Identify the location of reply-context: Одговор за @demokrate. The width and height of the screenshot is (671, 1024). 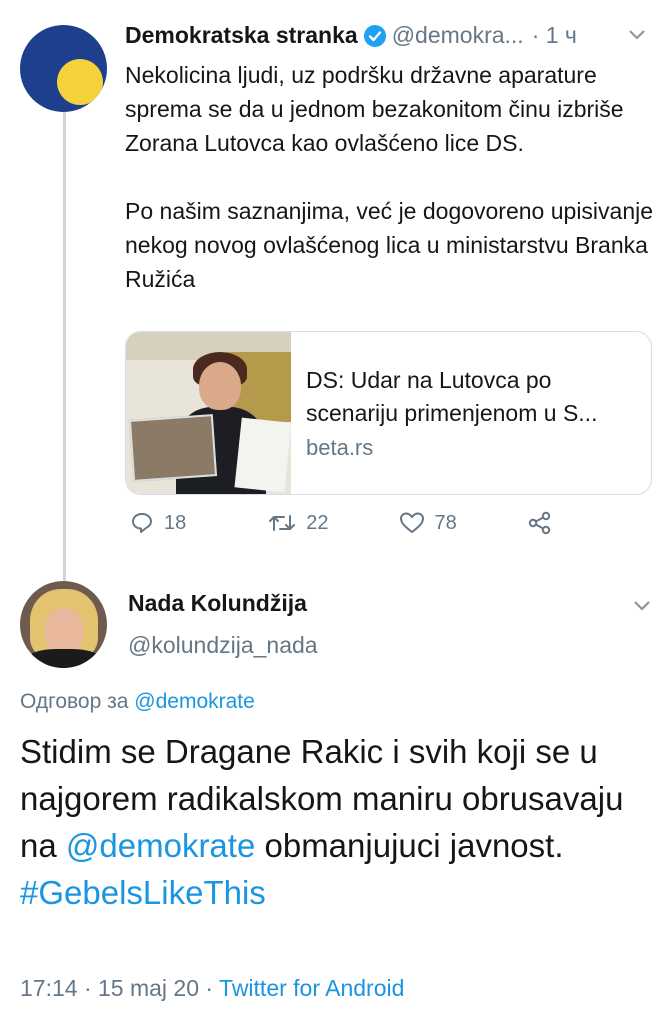
(137, 702).